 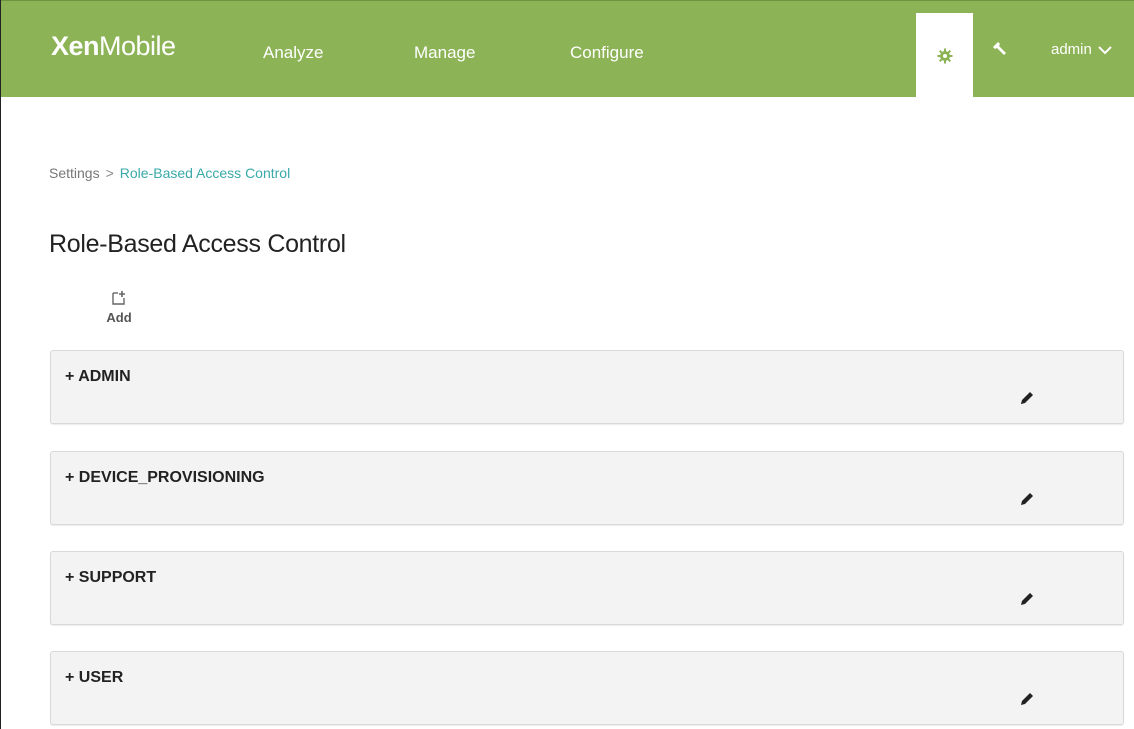 I want to click on wrench-icon, so click(x=999, y=48).